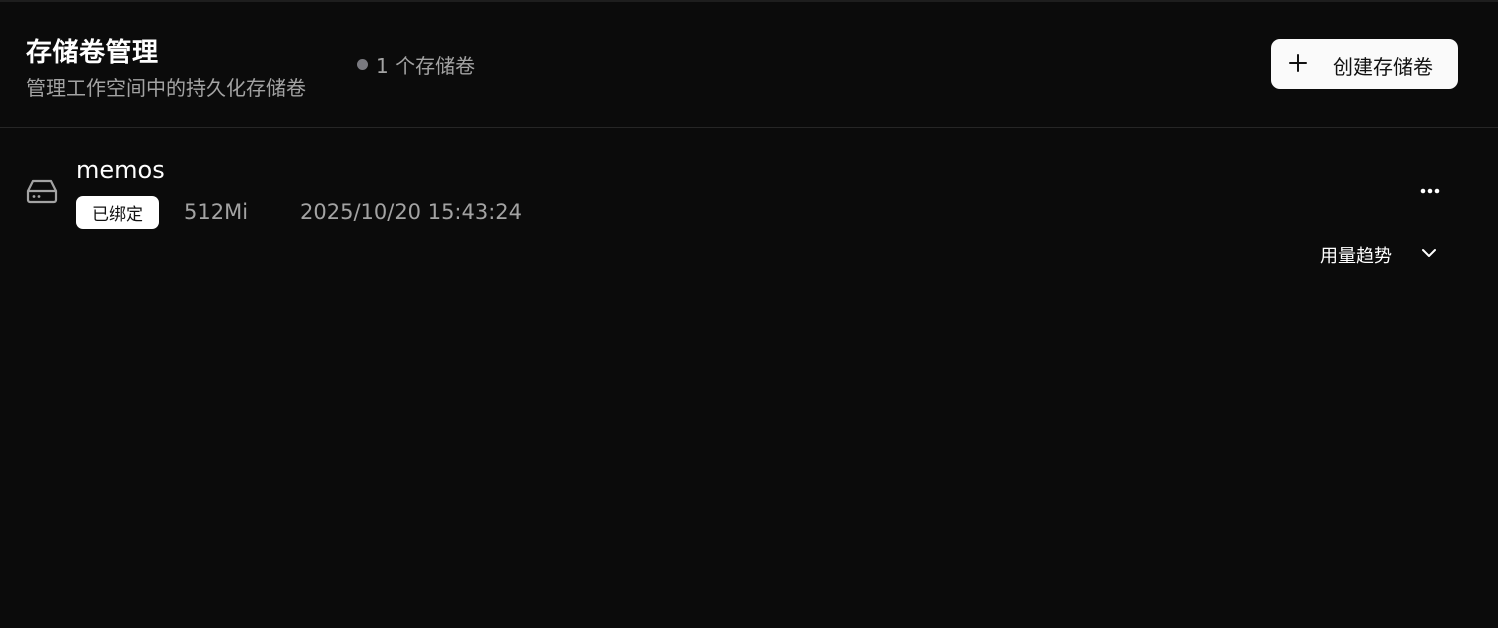 The image size is (1498, 628). Describe the element at coordinates (1429, 253) in the screenshot. I see `chevron-down-icon` at that location.